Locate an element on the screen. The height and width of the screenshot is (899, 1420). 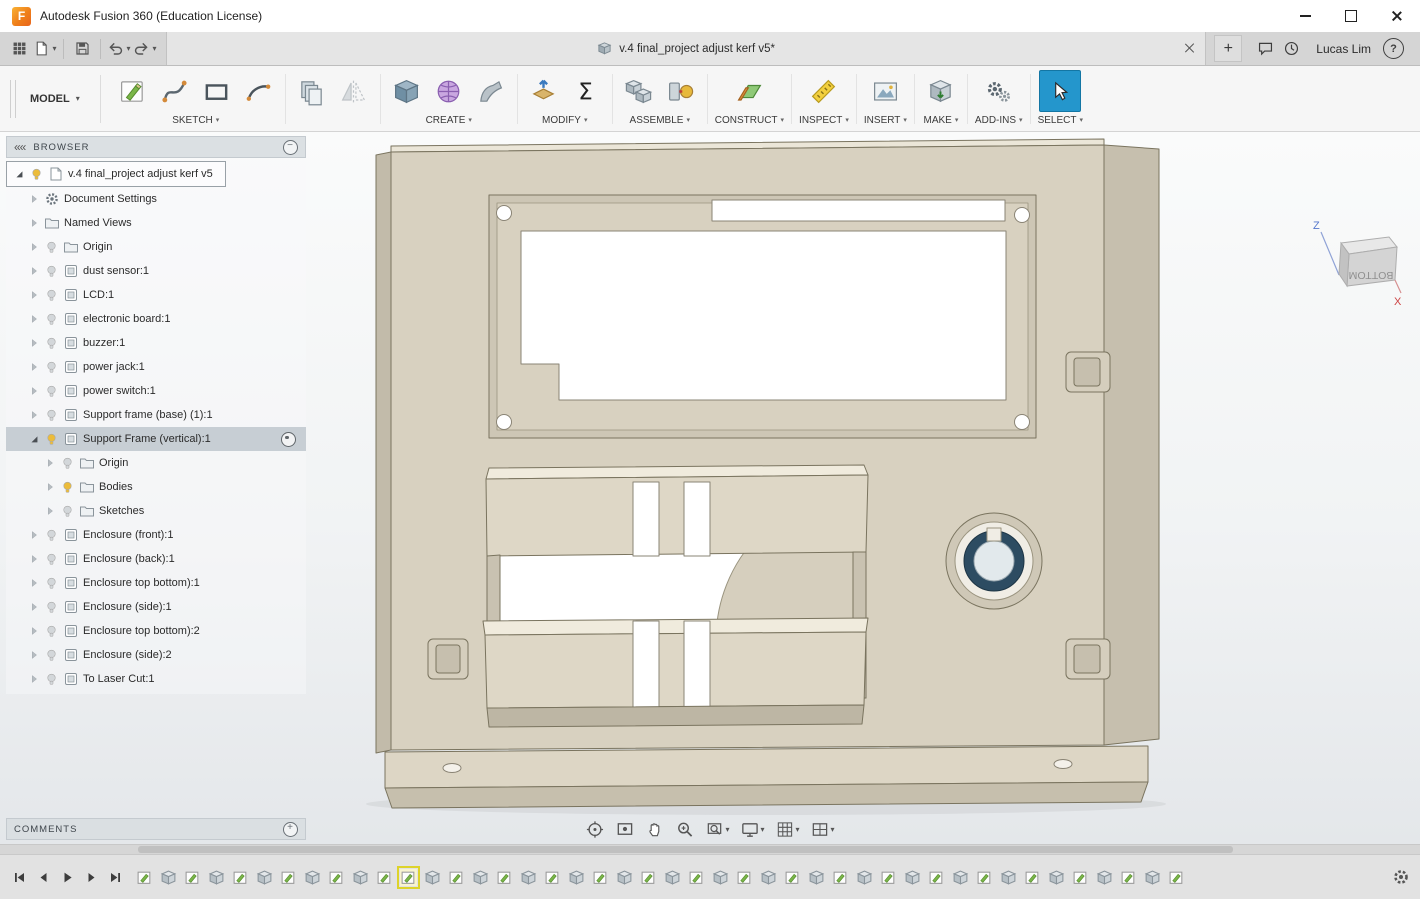
ribbon-group-label: ADD-INS ▾ is located at coordinates (999, 120).